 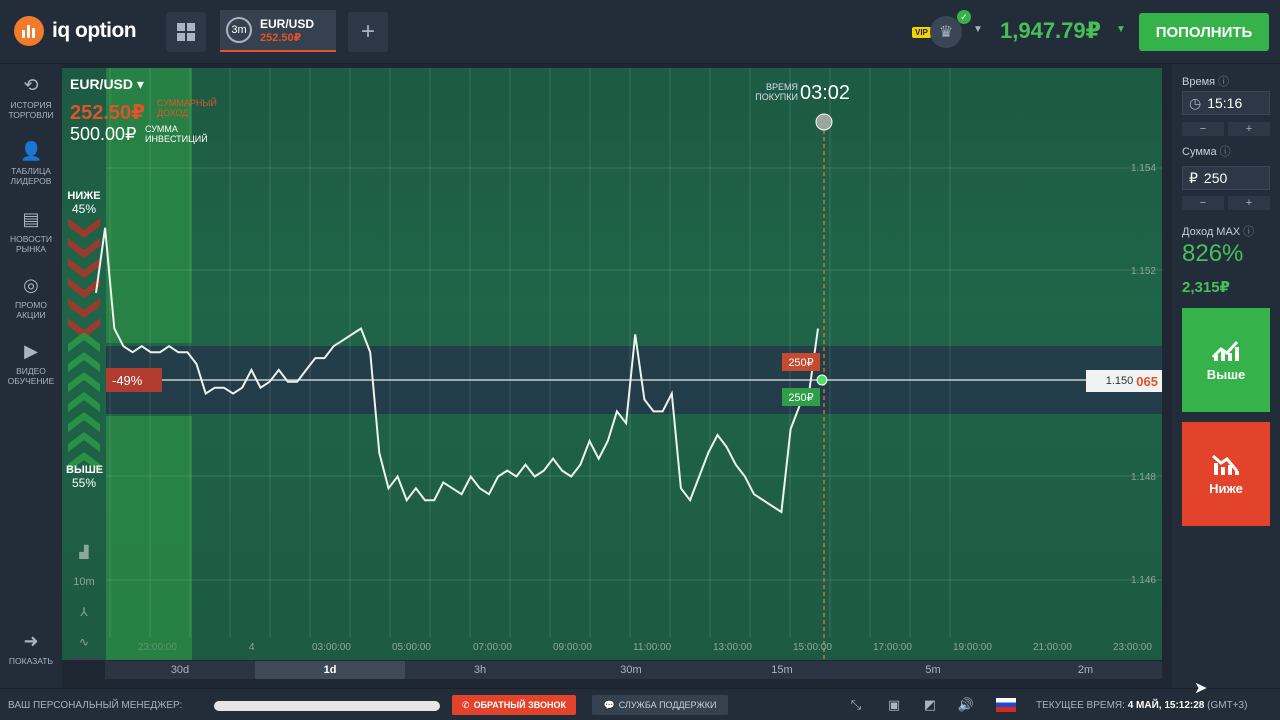 I want to click on account-caret-icon: ▼, so click(x=978, y=29).